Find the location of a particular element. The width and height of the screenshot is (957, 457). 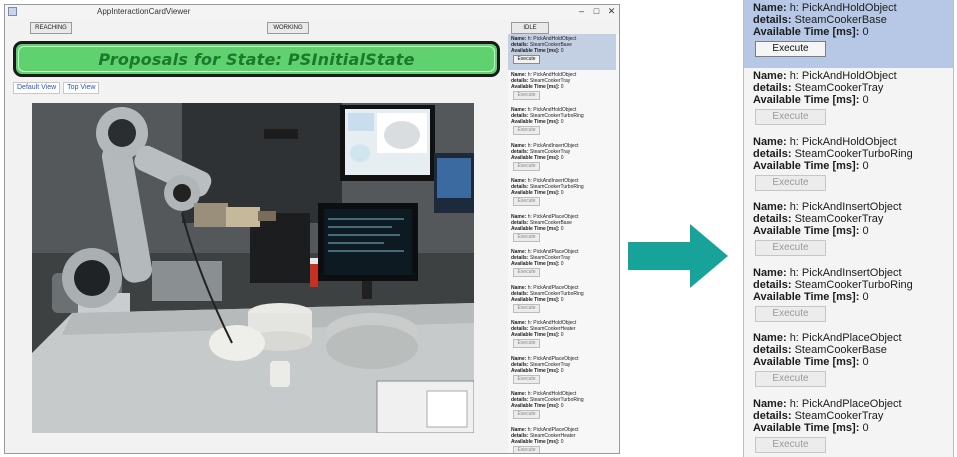

close-button: ✕ is located at coordinates (611, 11).